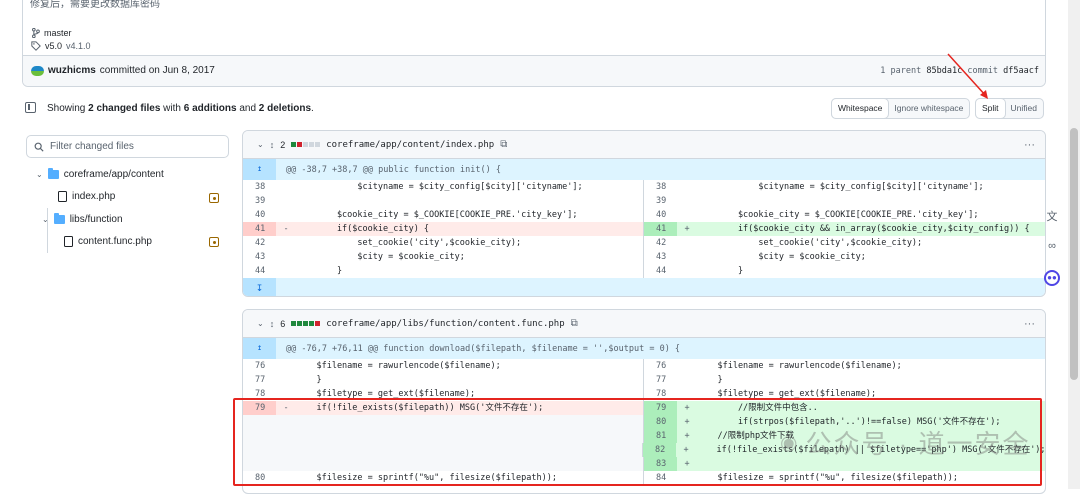 Image resolution: width=1080 pixels, height=494 pixels. I want to click on scrollbar-thumb, so click(1074, 254).